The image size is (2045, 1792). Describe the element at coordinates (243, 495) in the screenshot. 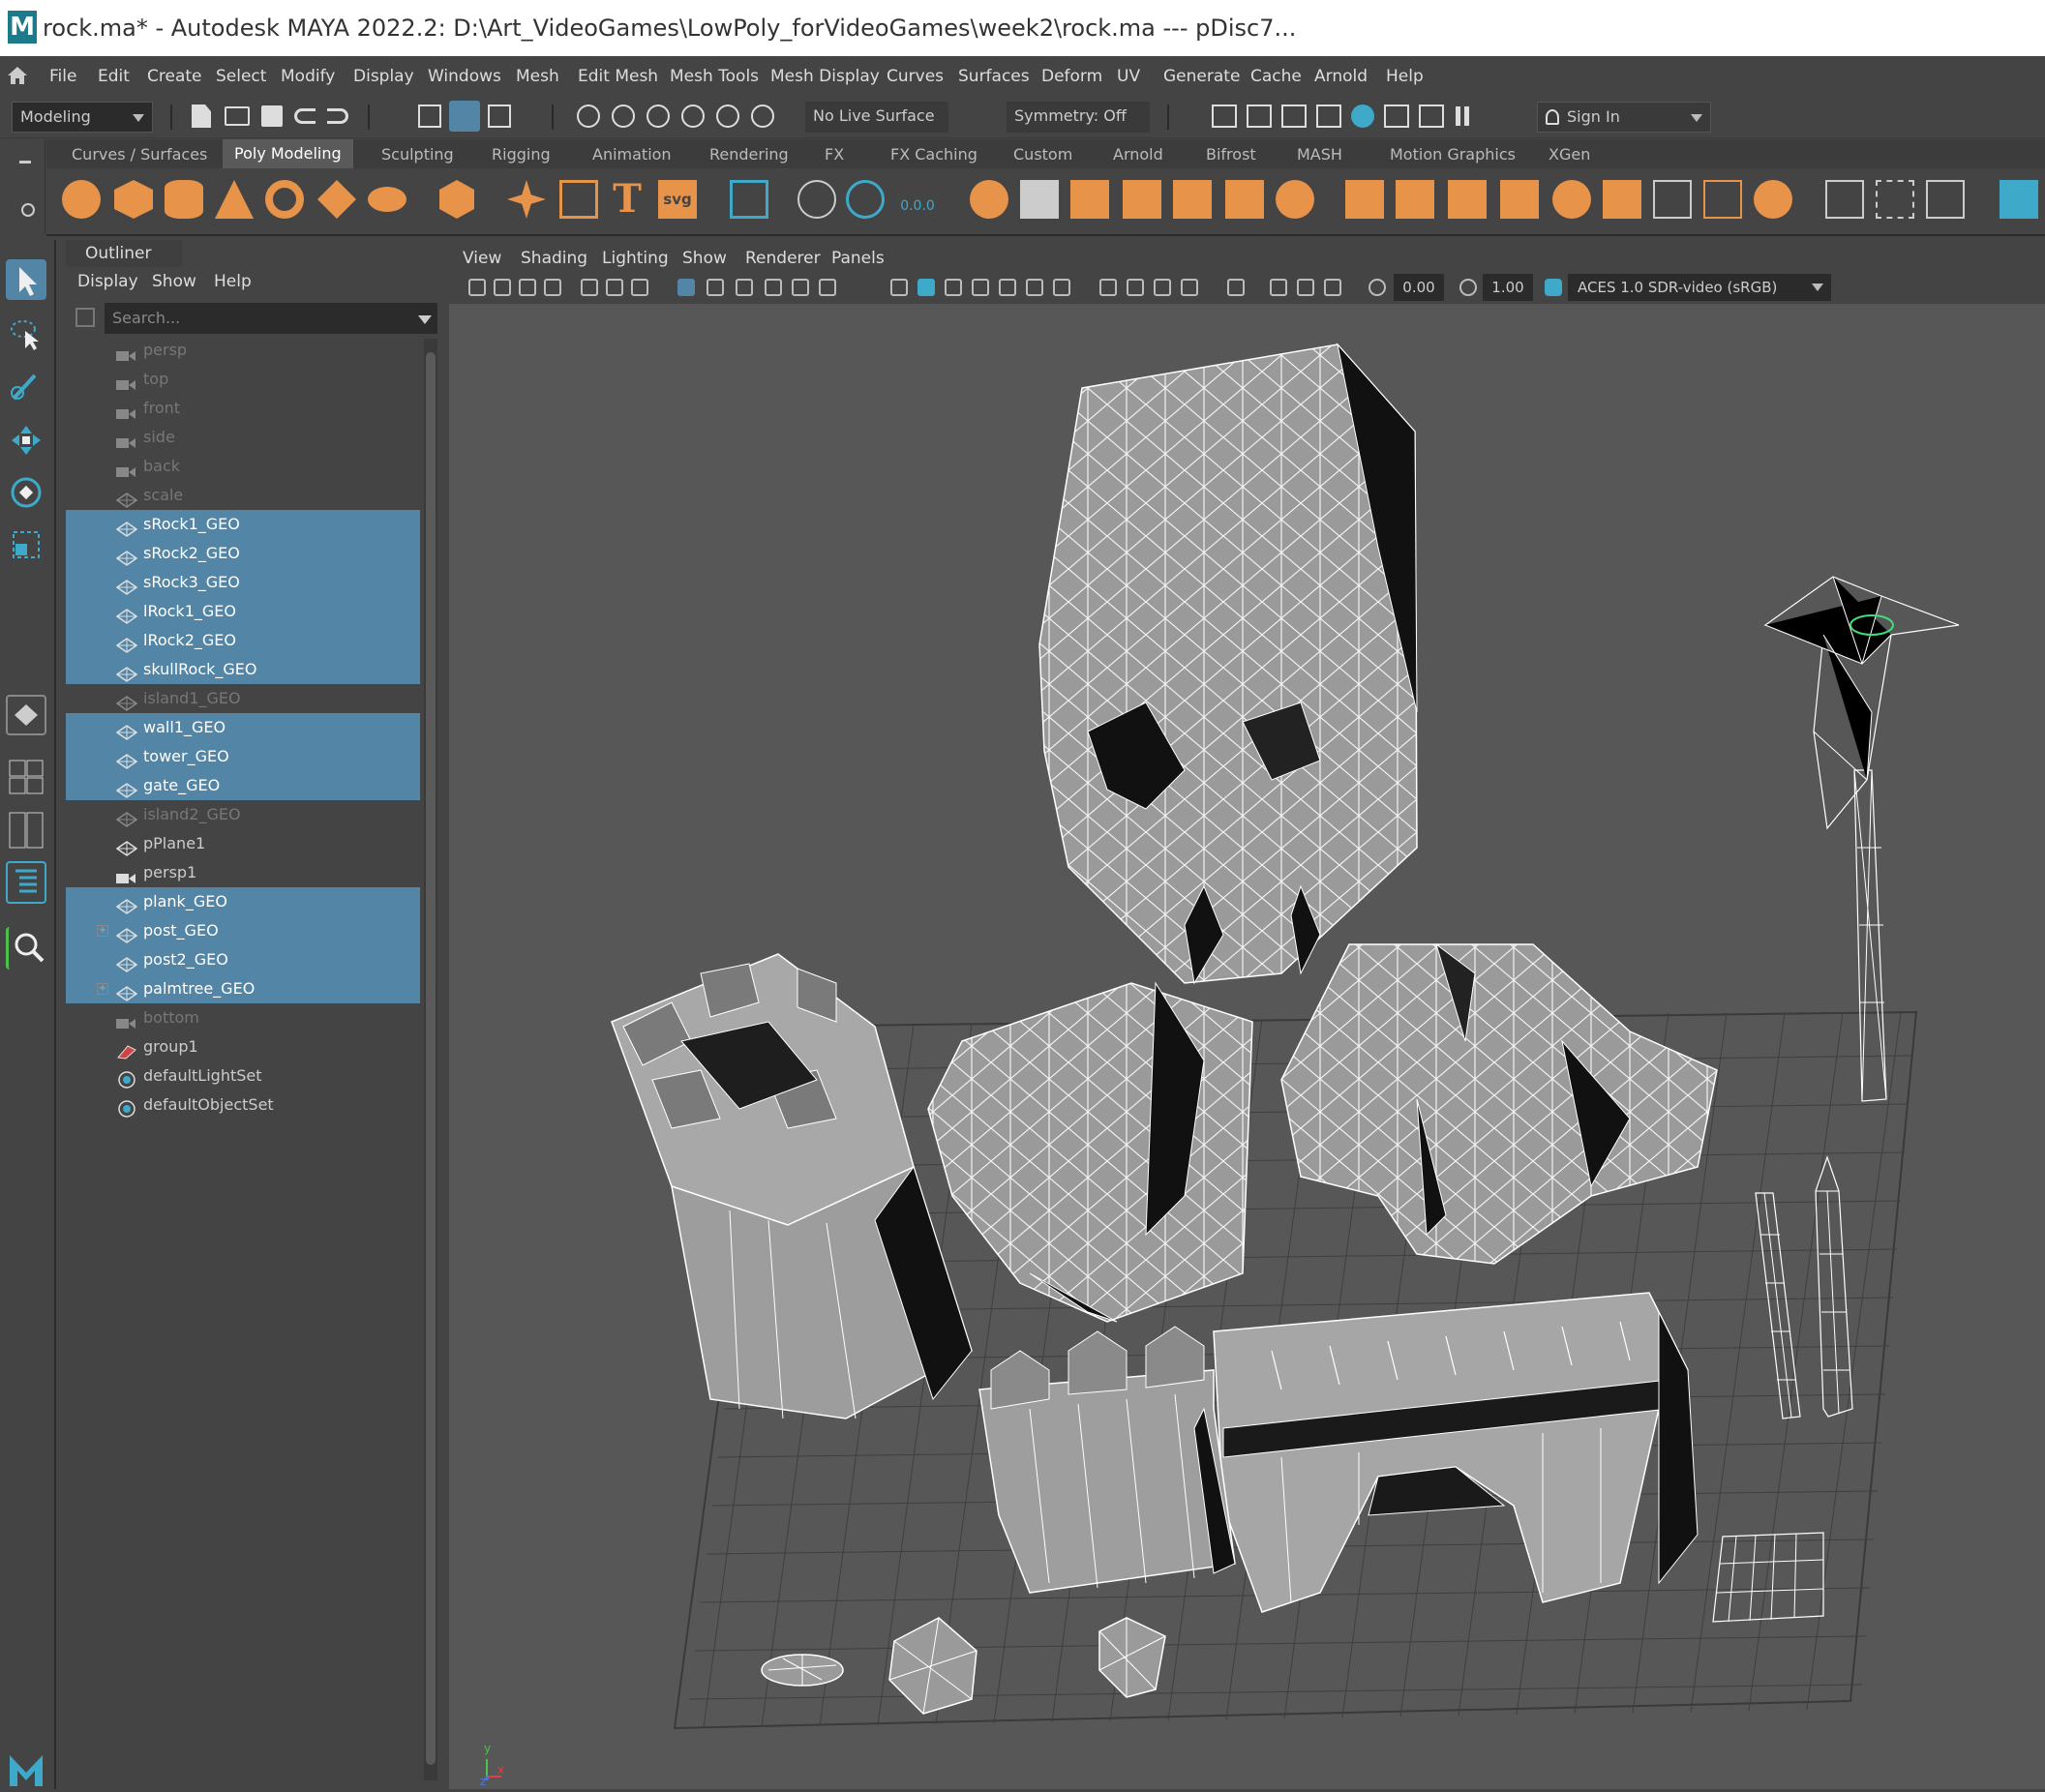

I see `outliner-item: scale` at that location.